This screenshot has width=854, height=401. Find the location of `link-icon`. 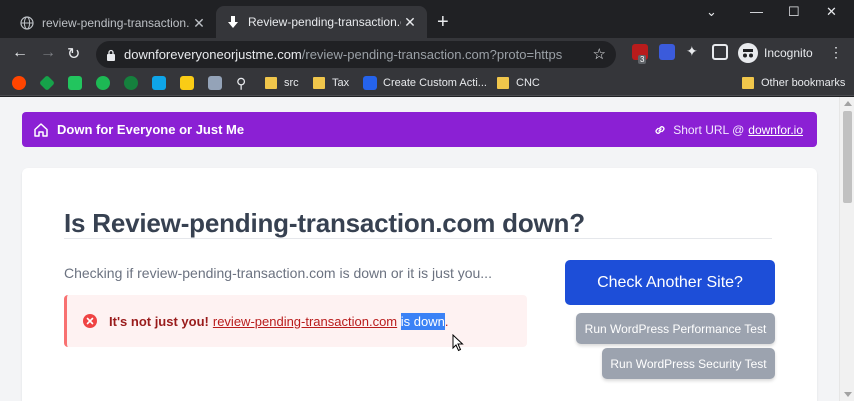

link-icon is located at coordinates (660, 130).